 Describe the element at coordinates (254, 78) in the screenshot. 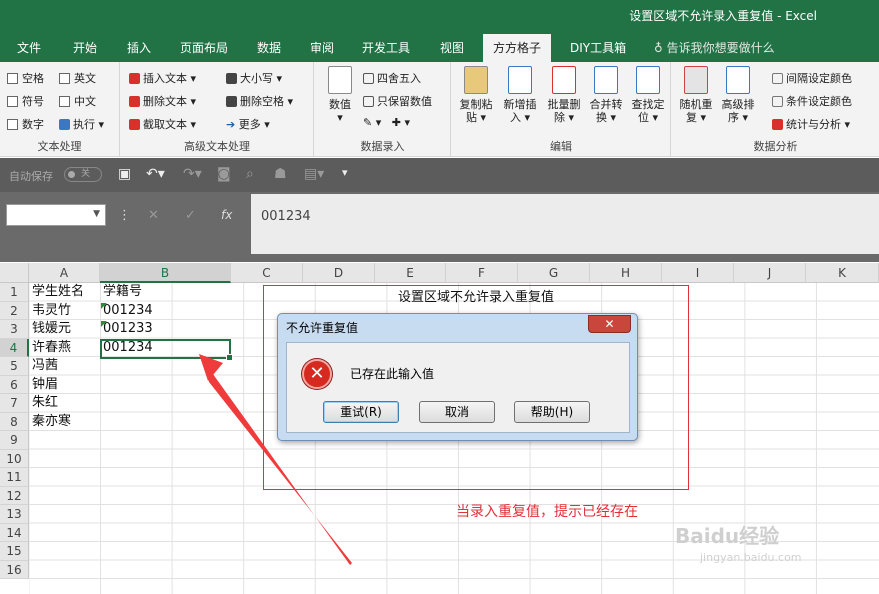

I see `case-button: 大小写 ▾` at that location.